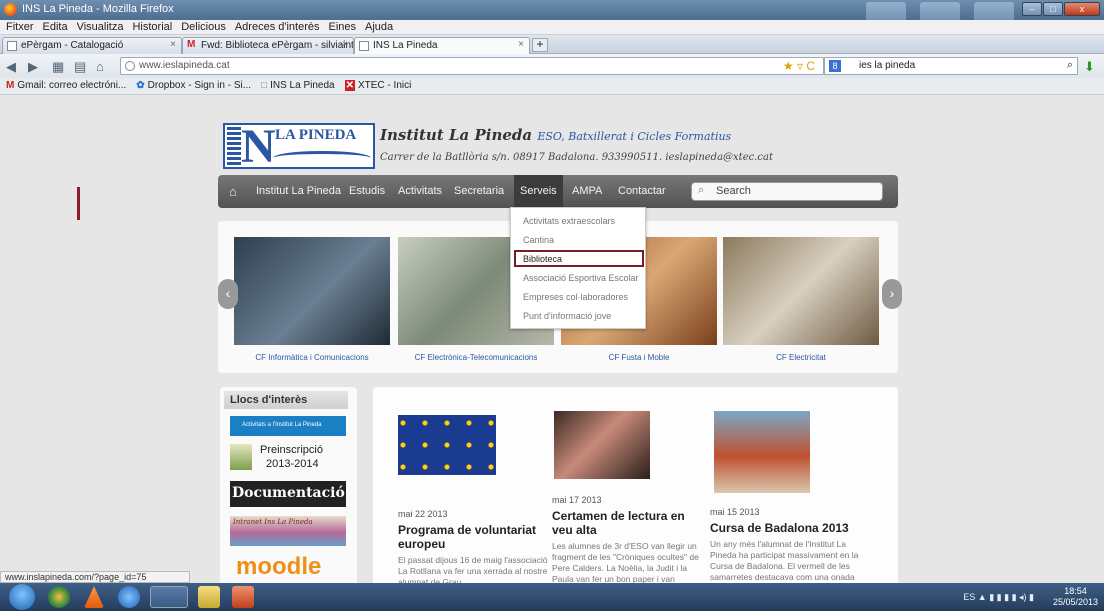  I want to click on menu-eines: Eines, so click(343, 27).